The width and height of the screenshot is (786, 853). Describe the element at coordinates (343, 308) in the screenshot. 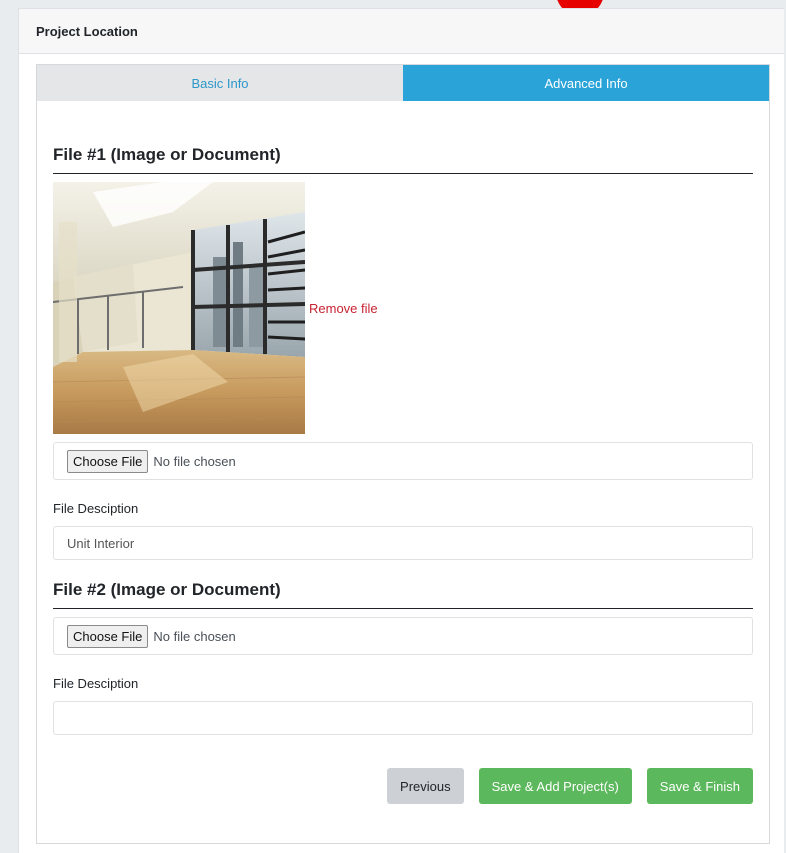

I see `remove-file-link: Remove file` at that location.